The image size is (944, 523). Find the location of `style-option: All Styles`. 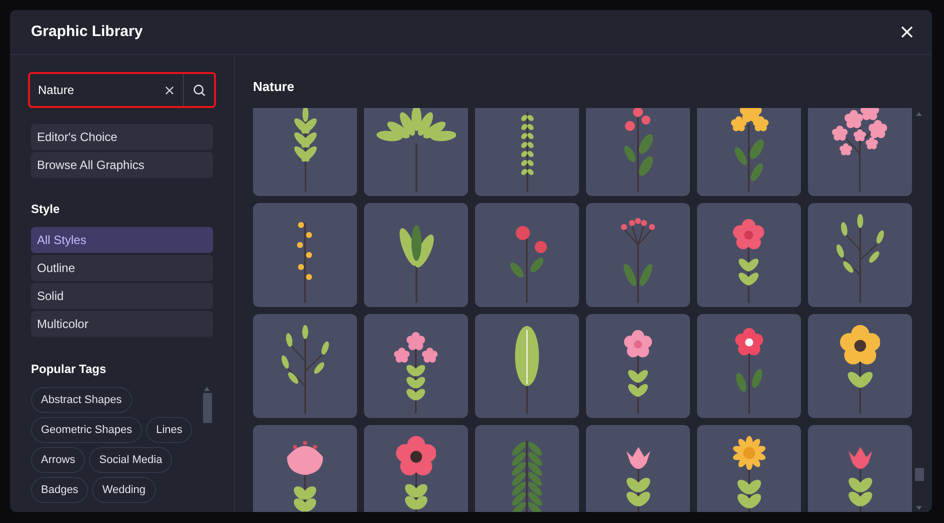

style-option: All Styles is located at coordinates (122, 240).